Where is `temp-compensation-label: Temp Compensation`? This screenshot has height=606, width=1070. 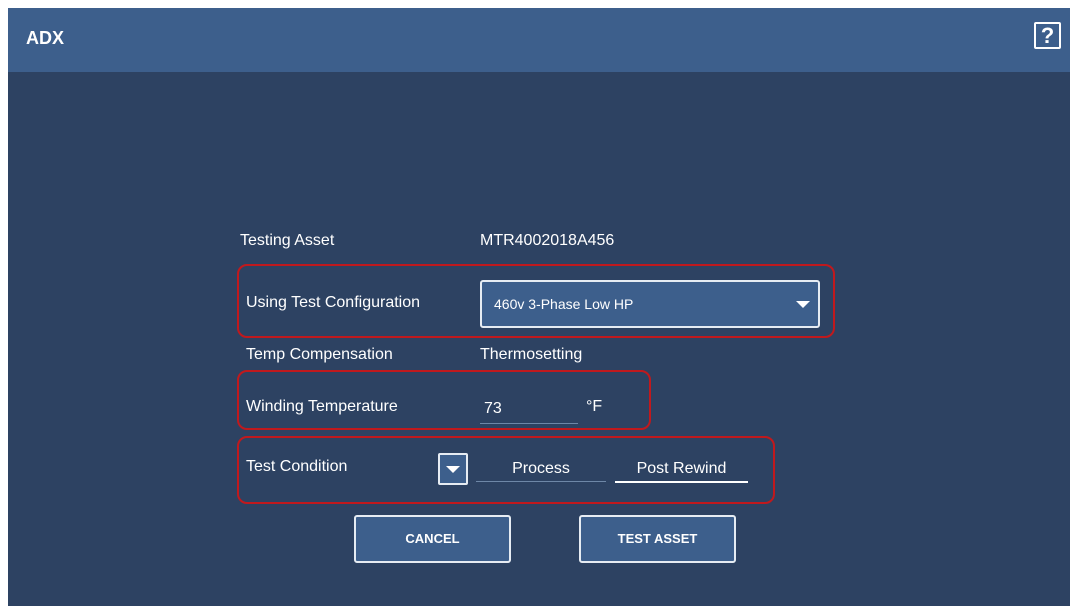
temp-compensation-label: Temp Compensation is located at coordinates (319, 354).